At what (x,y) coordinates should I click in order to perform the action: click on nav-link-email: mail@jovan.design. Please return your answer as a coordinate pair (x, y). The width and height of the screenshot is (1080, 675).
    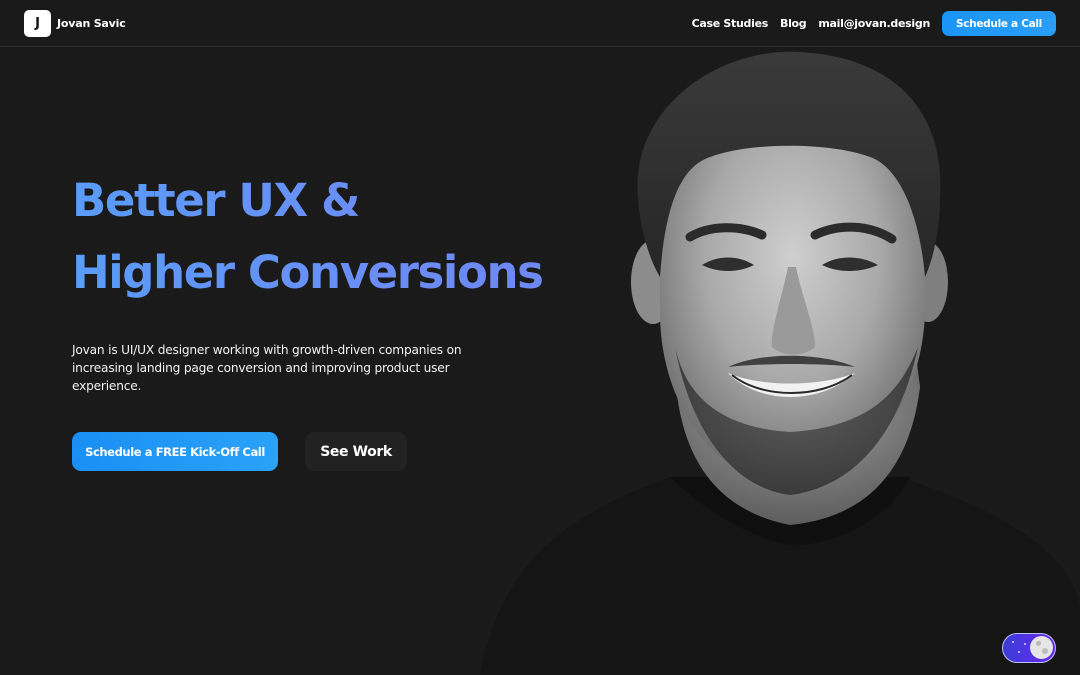
    Looking at the image, I should click on (874, 23).